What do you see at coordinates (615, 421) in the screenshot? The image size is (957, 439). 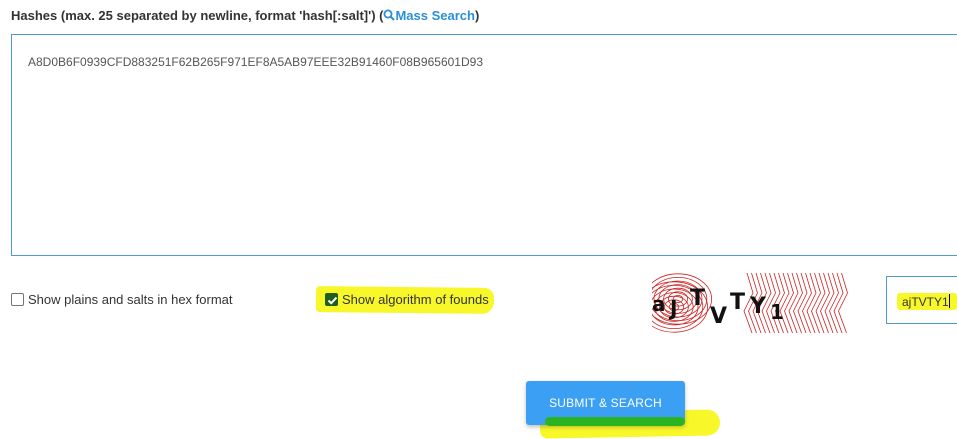 I see `submit-green-mark` at bounding box center [615, 421].